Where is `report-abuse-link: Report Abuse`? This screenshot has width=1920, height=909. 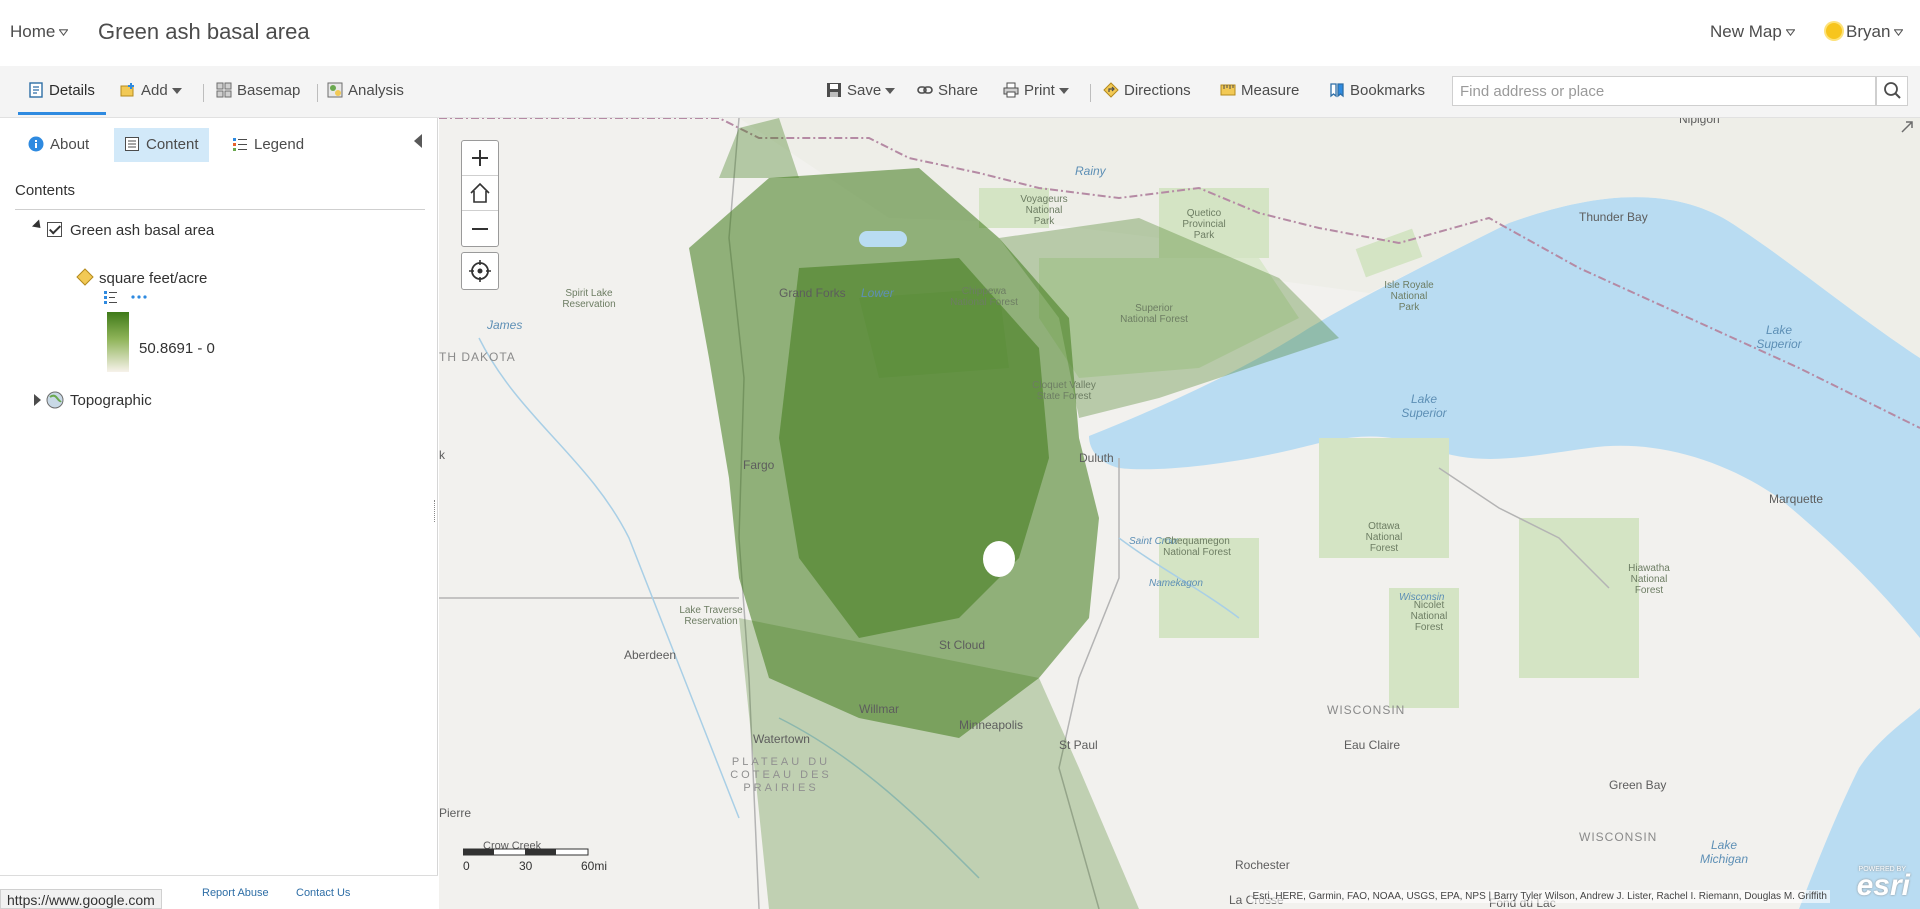
report-abuse-link: Report Abuse is located at coordinates (235, 893).